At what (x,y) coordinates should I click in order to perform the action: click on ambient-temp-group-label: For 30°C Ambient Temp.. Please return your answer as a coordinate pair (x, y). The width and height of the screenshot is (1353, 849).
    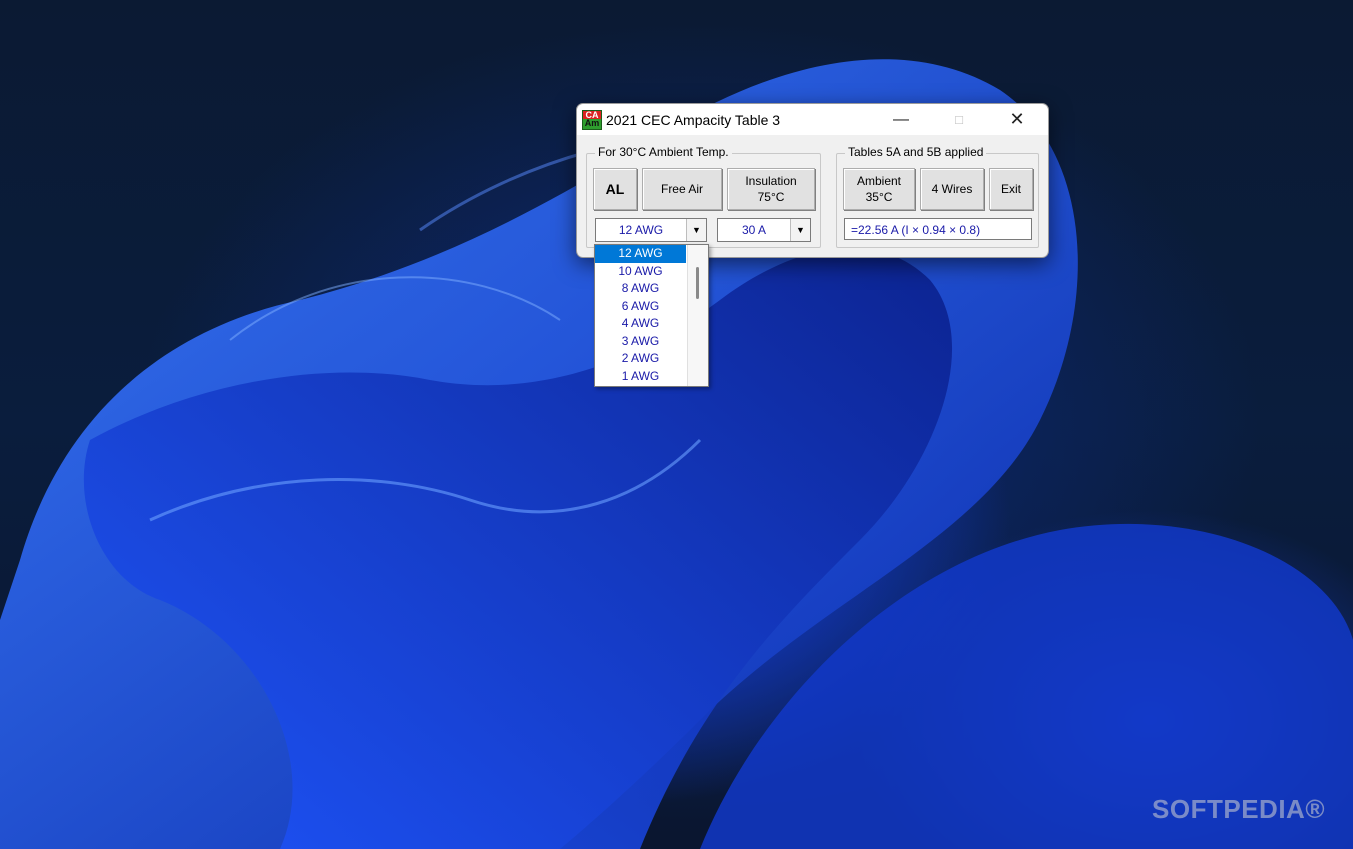
    Looking at the image, I should click on (663, 152).